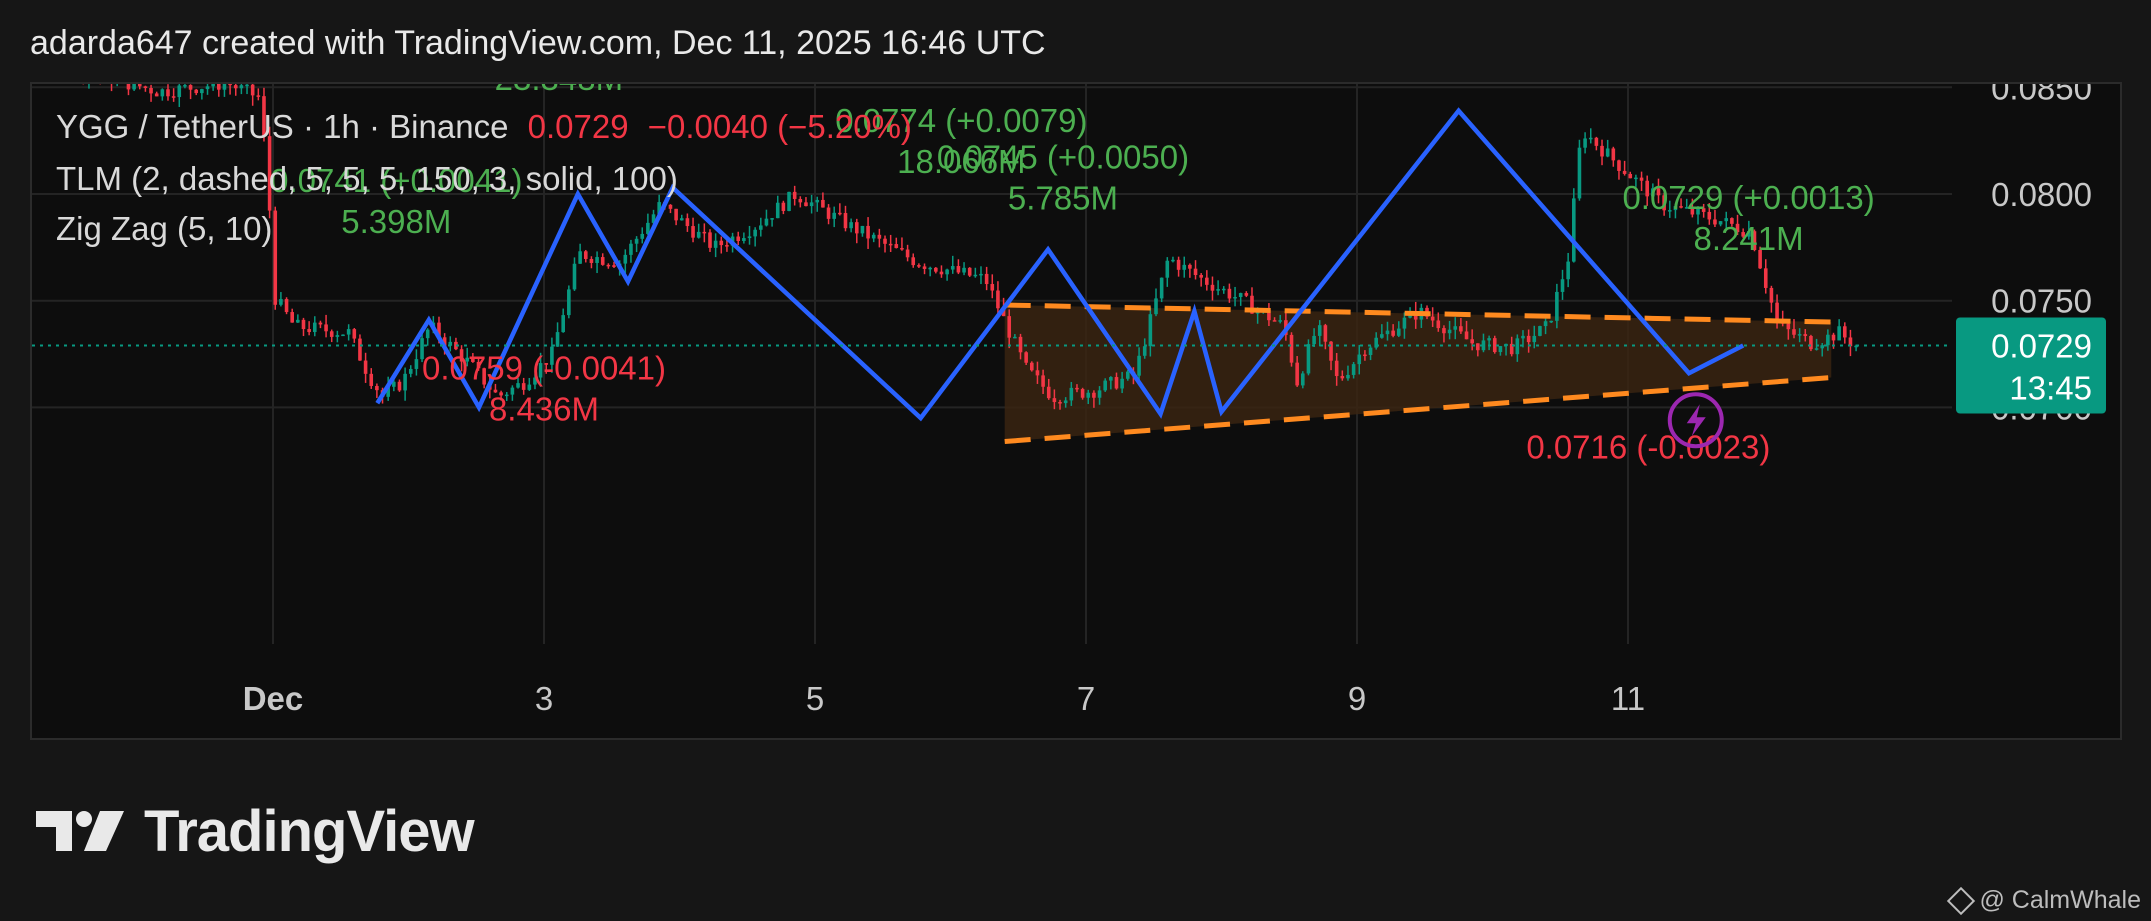  What do you see at coordinates (815, 698) in the screenshot?
I see `time-axis-label: 5` at bounding box center [815, 698].